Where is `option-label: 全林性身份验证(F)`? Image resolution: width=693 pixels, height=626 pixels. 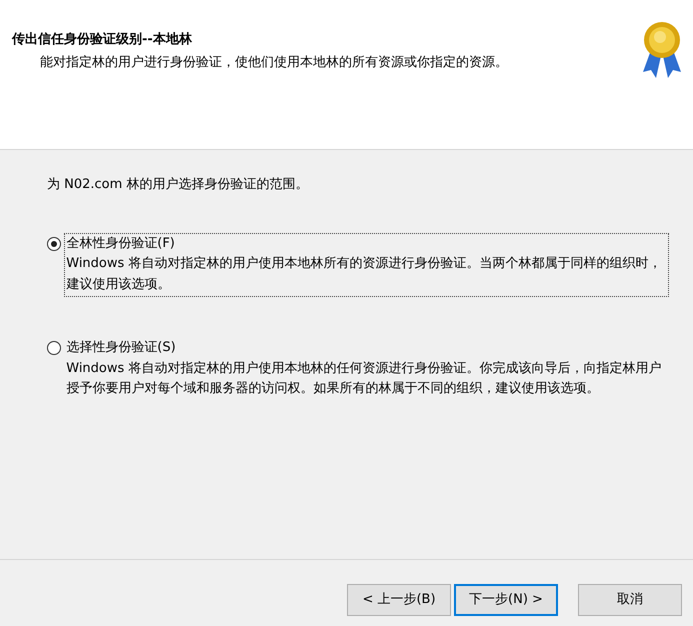 option-label: 全林性身份验证(F) is located at coordinates (366, 244).